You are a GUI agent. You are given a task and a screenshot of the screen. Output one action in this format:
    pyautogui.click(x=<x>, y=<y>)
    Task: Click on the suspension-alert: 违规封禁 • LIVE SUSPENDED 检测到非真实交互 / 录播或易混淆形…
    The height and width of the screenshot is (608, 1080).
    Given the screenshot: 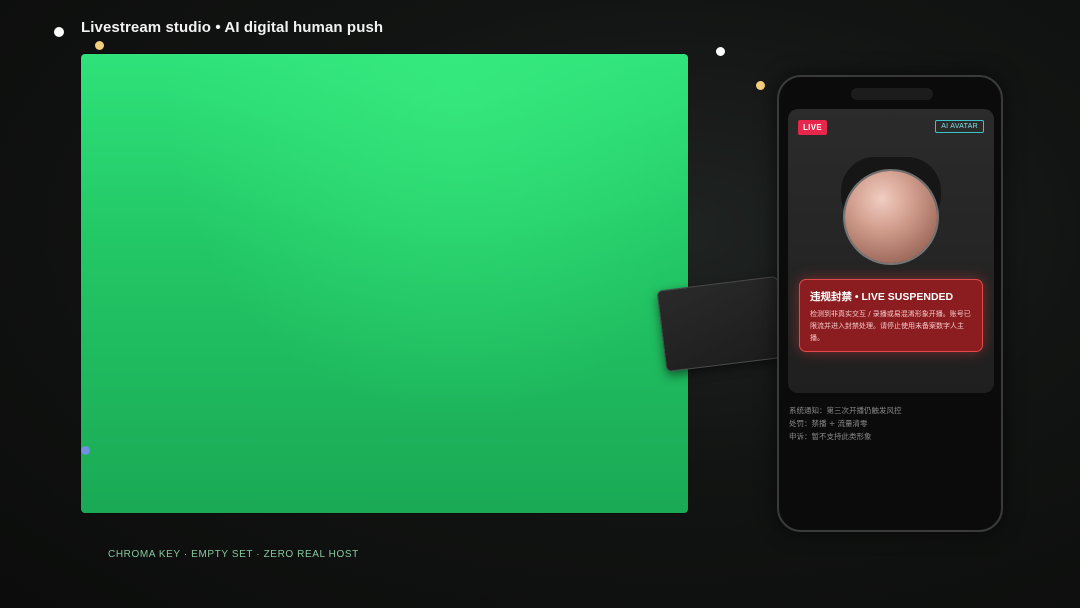 What is the action you would take?
    pyautogui.click(x=891, y=315)
    